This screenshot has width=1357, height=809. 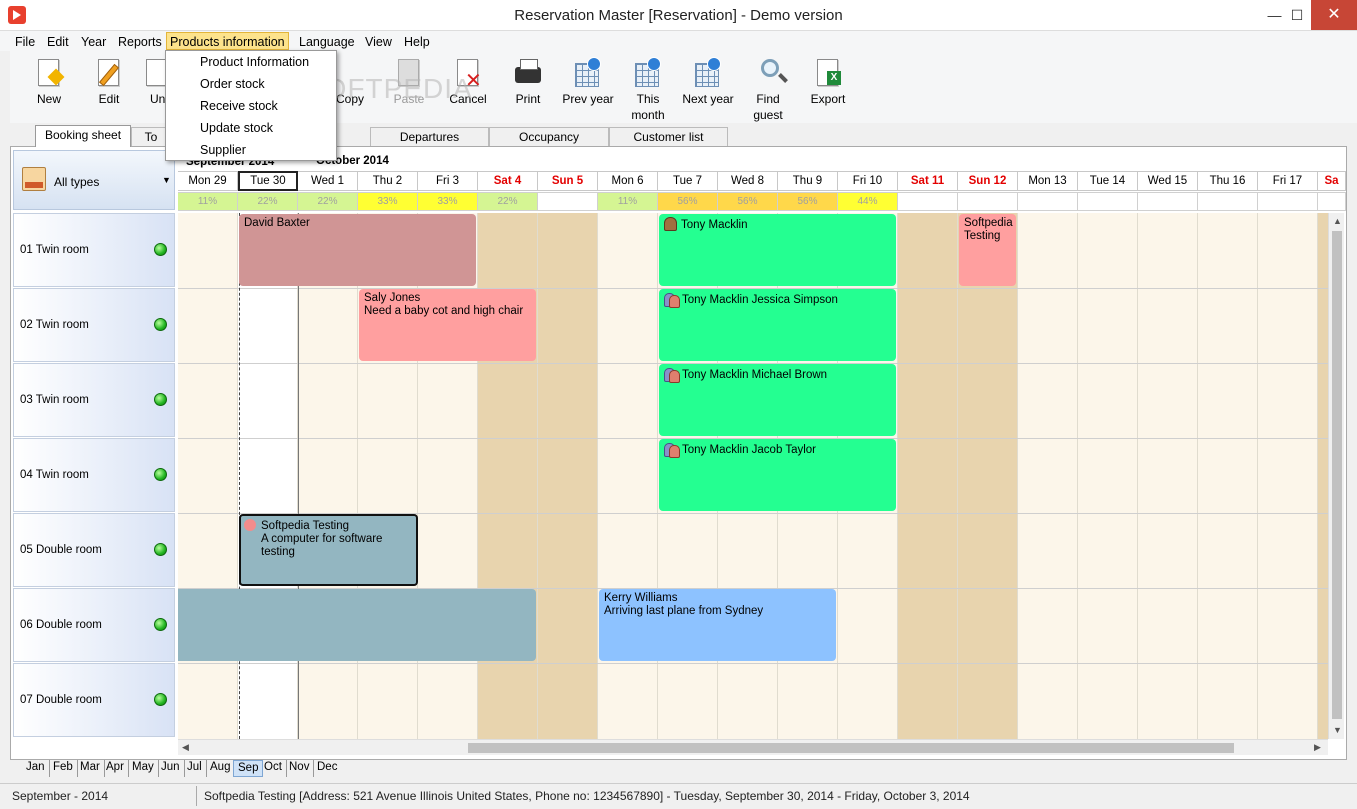 I want to click on export-excel-icon: X, so click(x=828, y=73).